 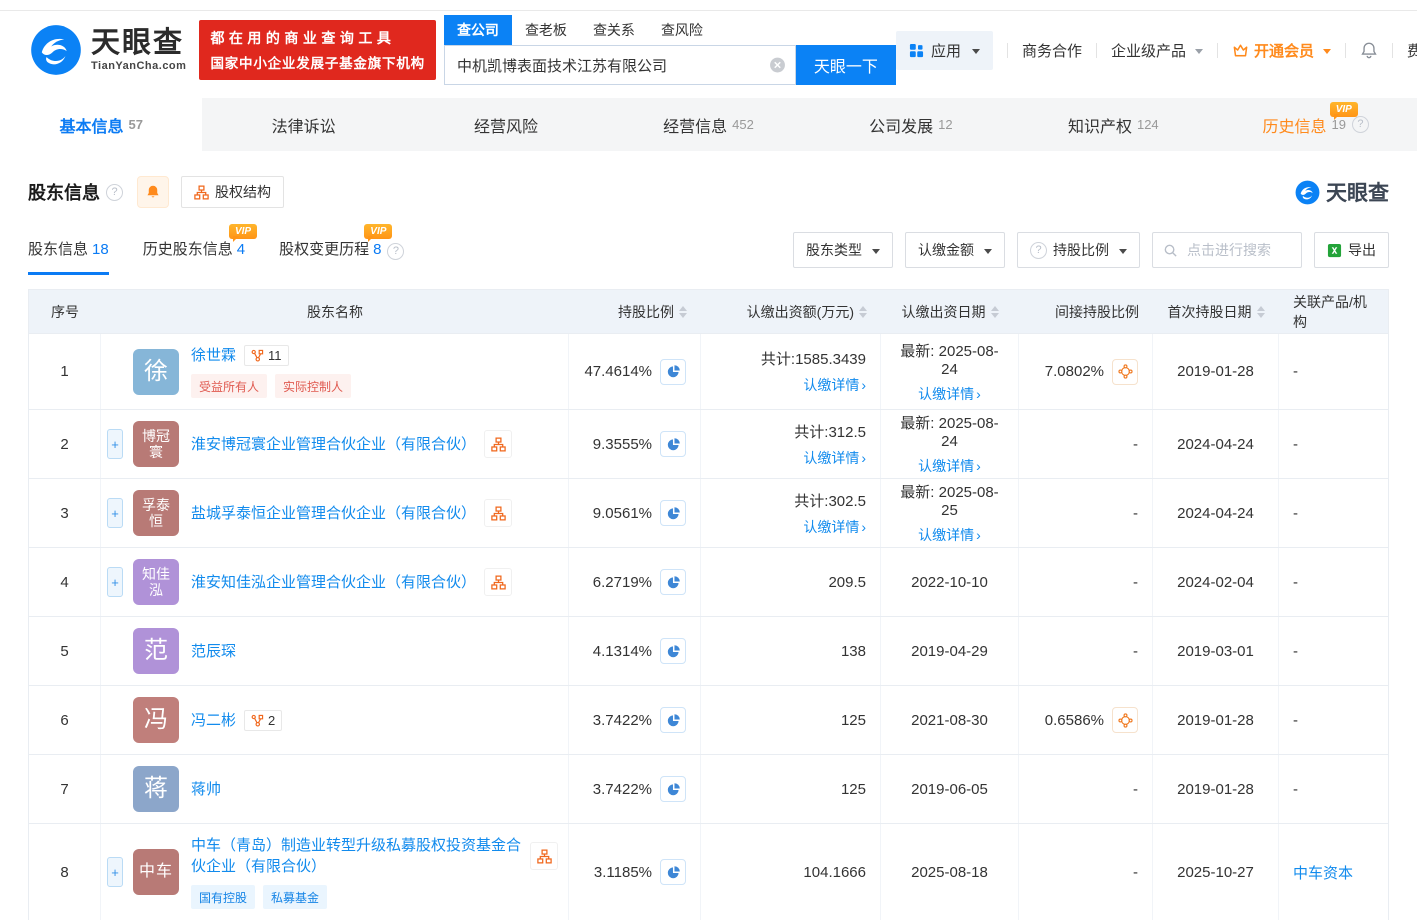 What do you see at coordinates (955, 250) in the screenshot?
I see `amount-filter: 认缴金额` at bounding box center [955, 250].